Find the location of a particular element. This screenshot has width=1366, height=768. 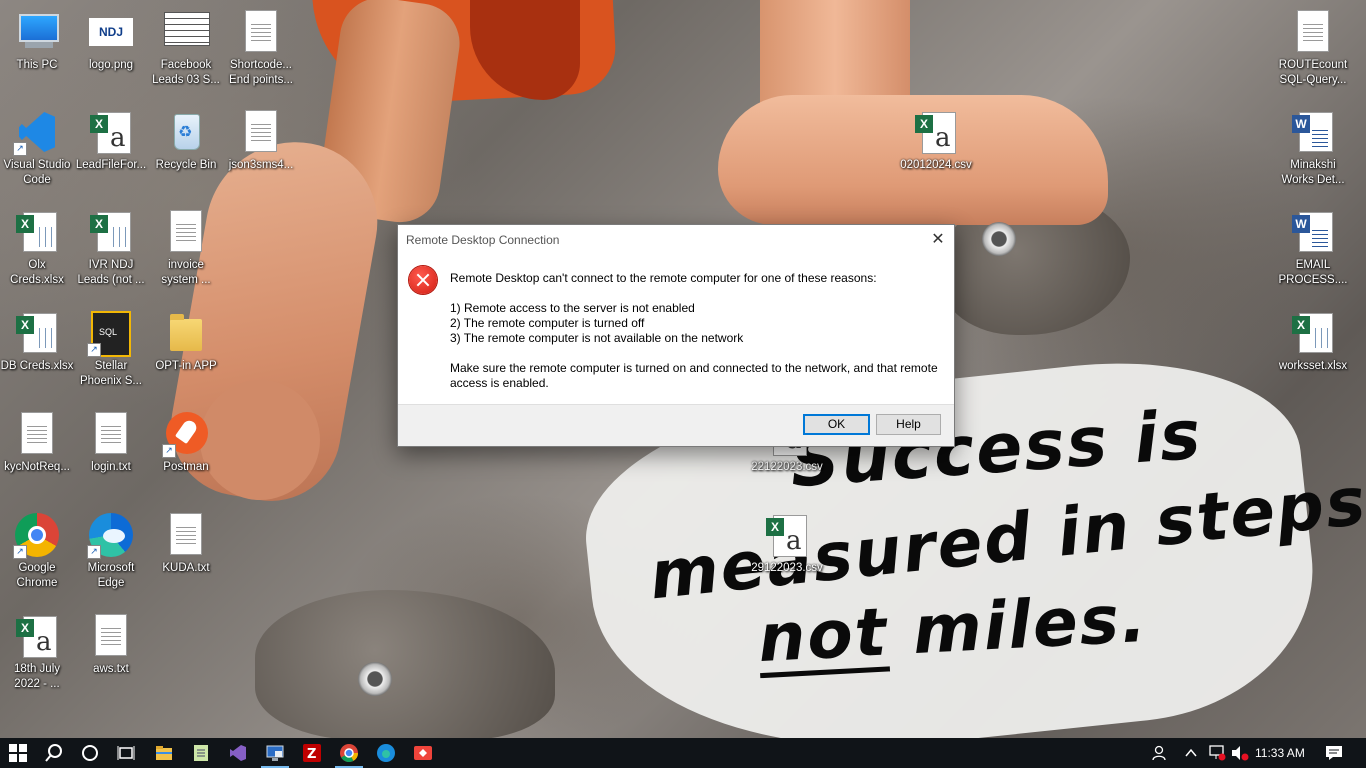

desktop-icon-visual-studio-code: ↗ Visual Studio Code is located at coordinates (37, 148).